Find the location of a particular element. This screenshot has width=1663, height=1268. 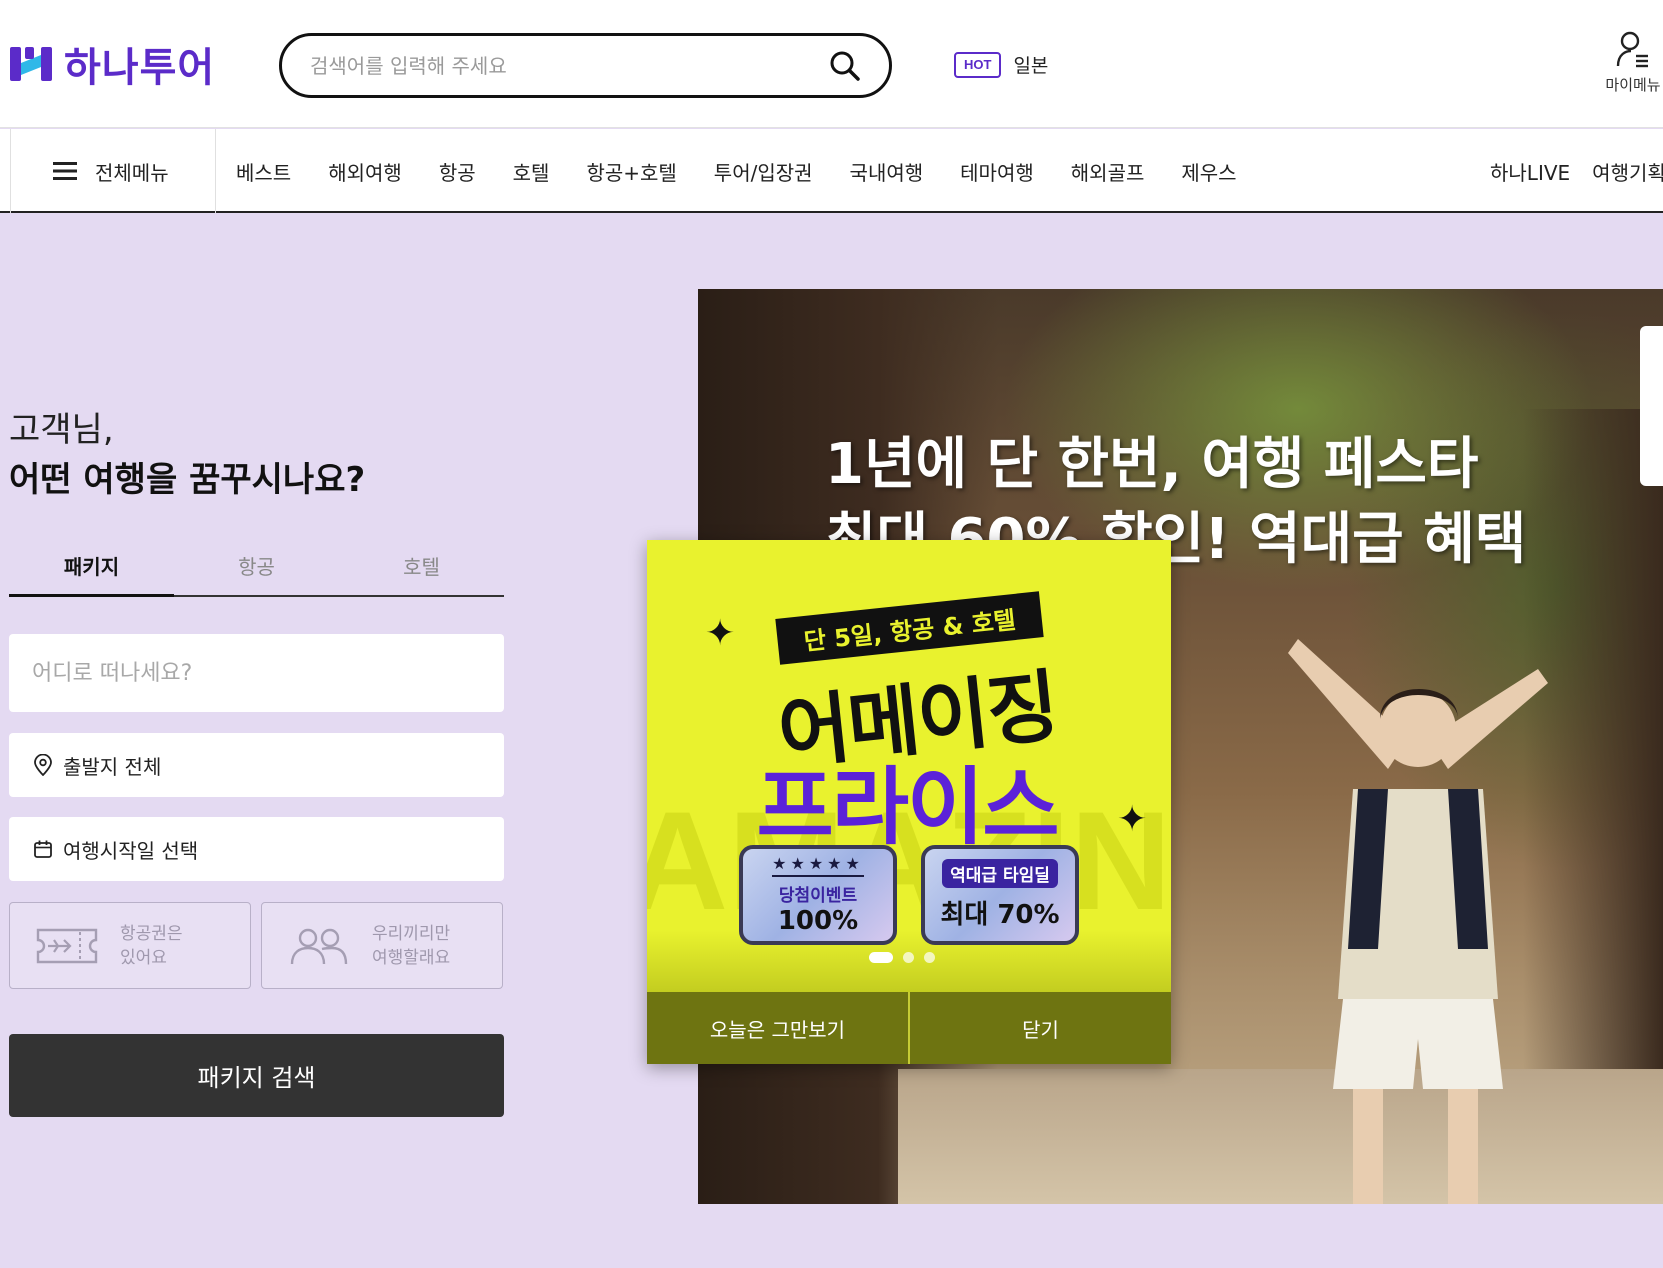

date-select: 여행시작일 선택 is located at coordinates (256, 849).